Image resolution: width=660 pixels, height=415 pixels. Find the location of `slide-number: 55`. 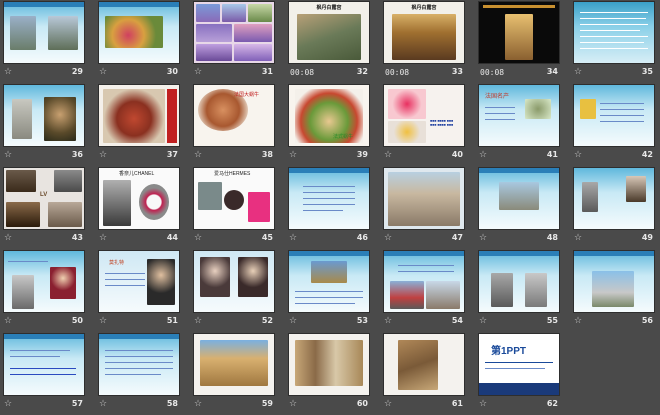

slide-number: 55 is located at coordinates (552, 320).